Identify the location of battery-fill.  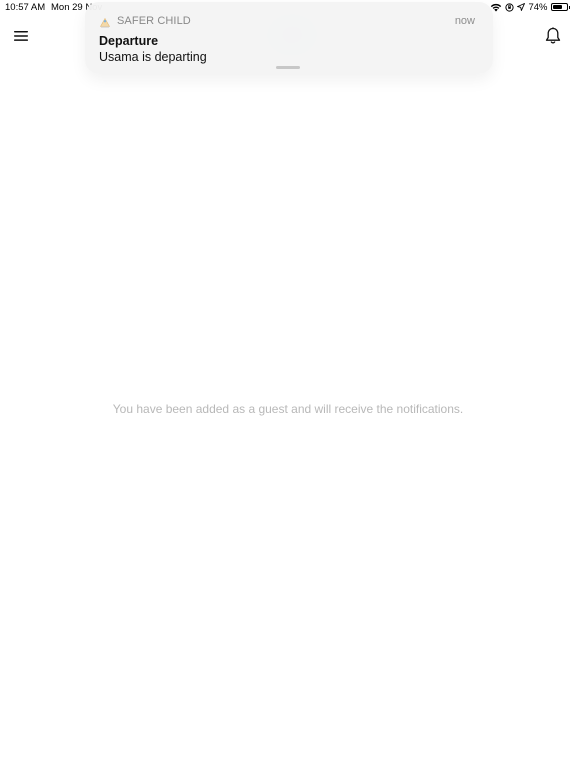
(557, 7).